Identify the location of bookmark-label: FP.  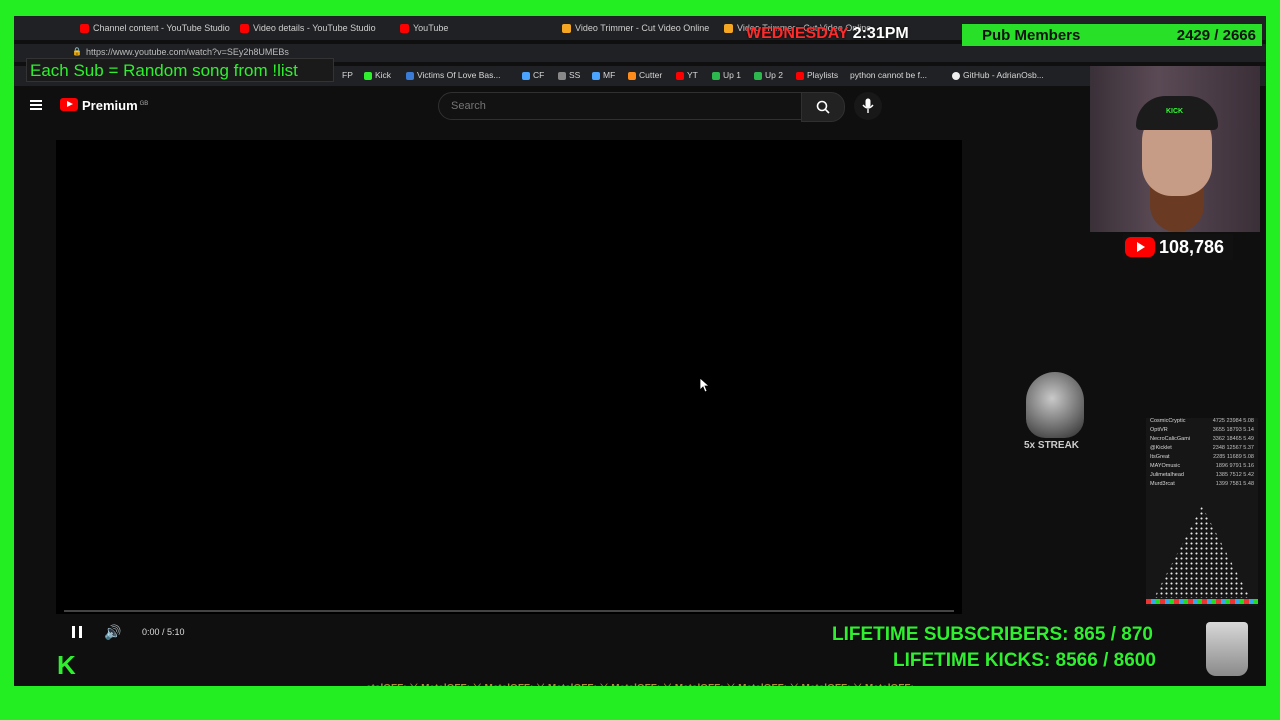
(347, 75).